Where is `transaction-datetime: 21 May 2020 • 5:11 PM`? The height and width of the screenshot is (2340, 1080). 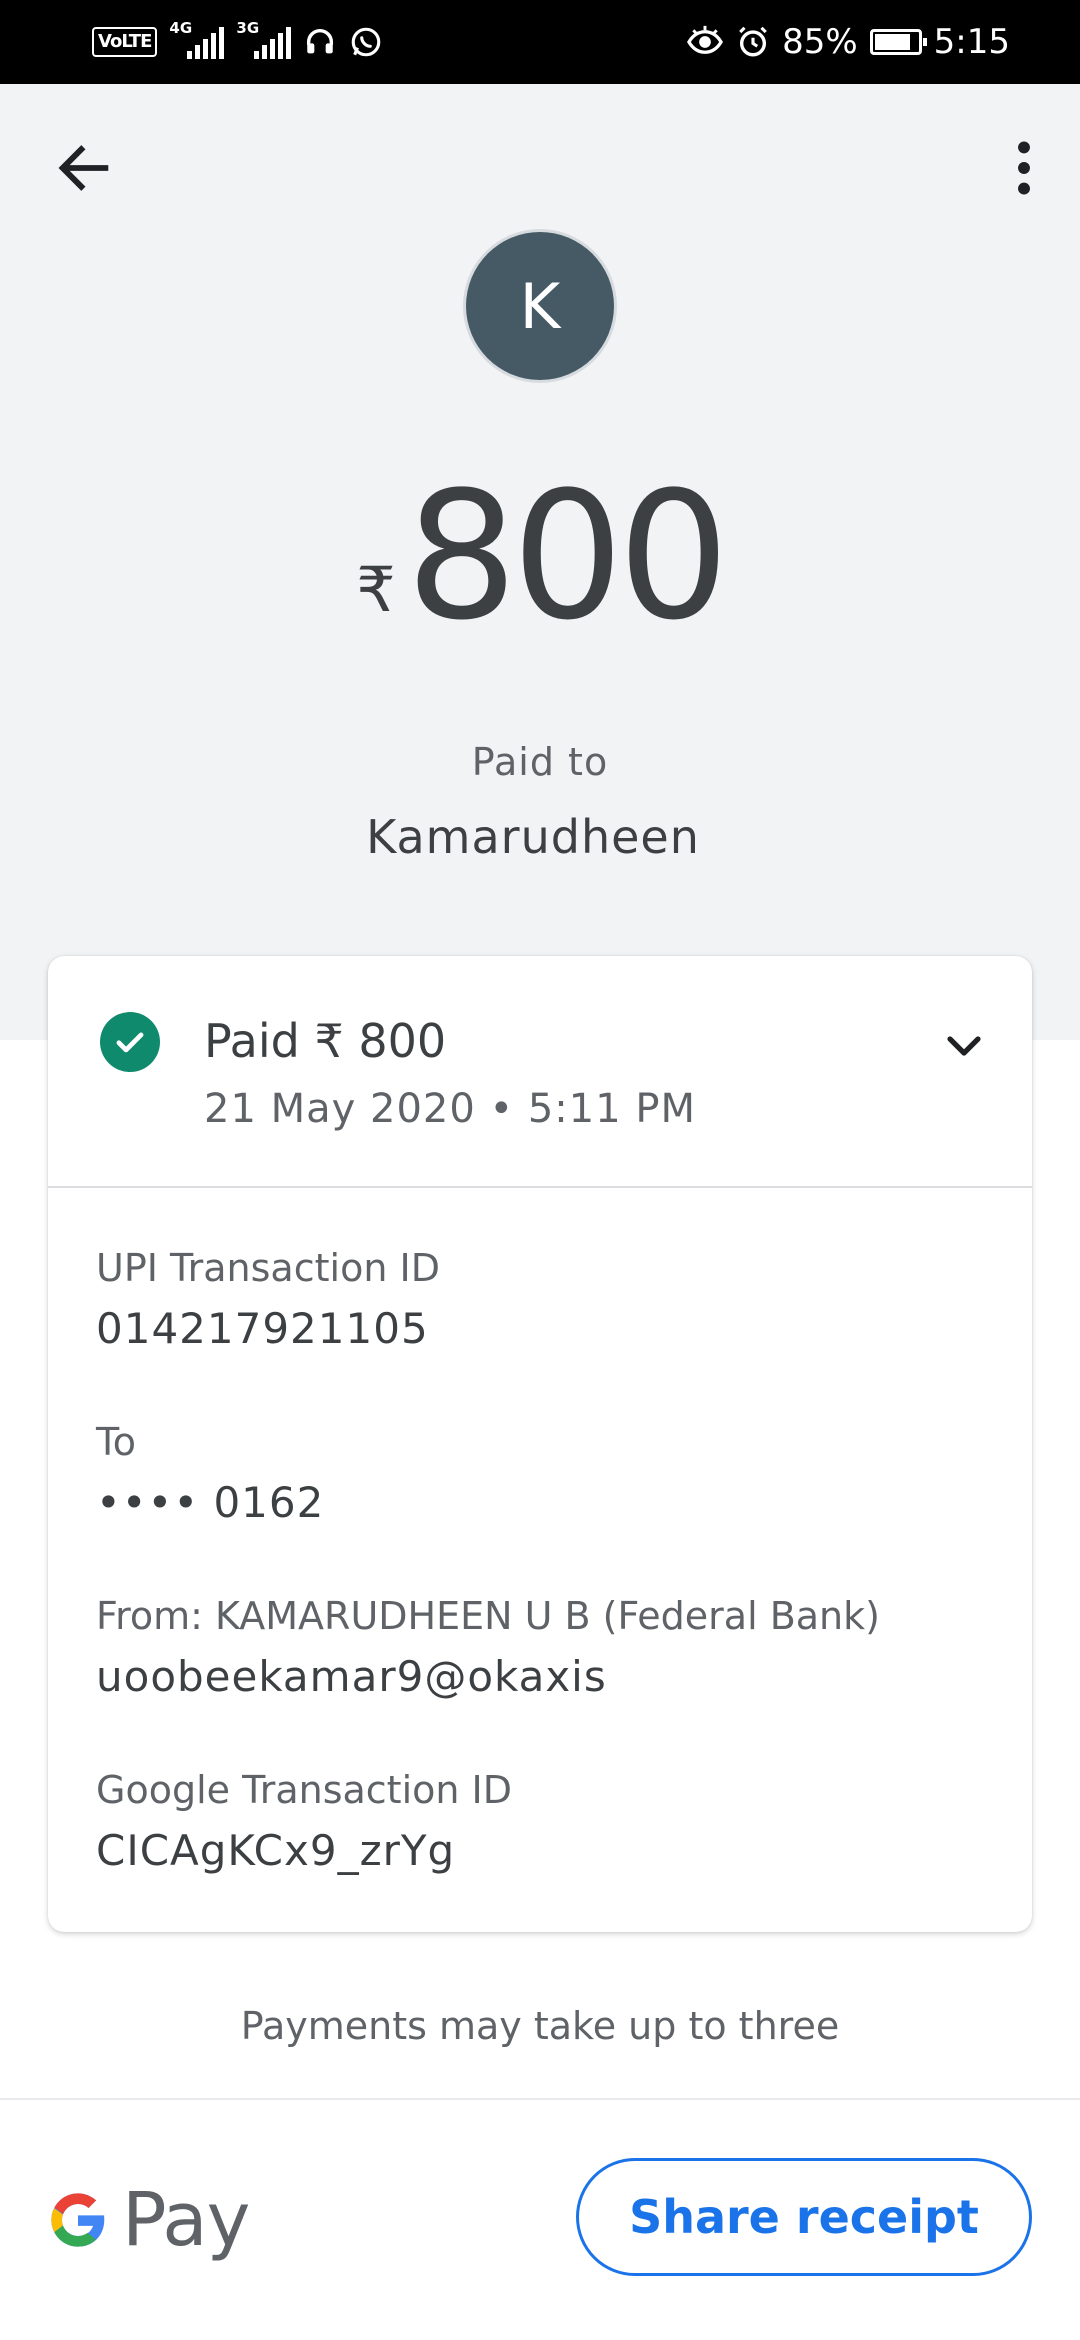
transaction-datetime: 21 May 2020 • 5:11 PM is located at coordinates (450, 1109).